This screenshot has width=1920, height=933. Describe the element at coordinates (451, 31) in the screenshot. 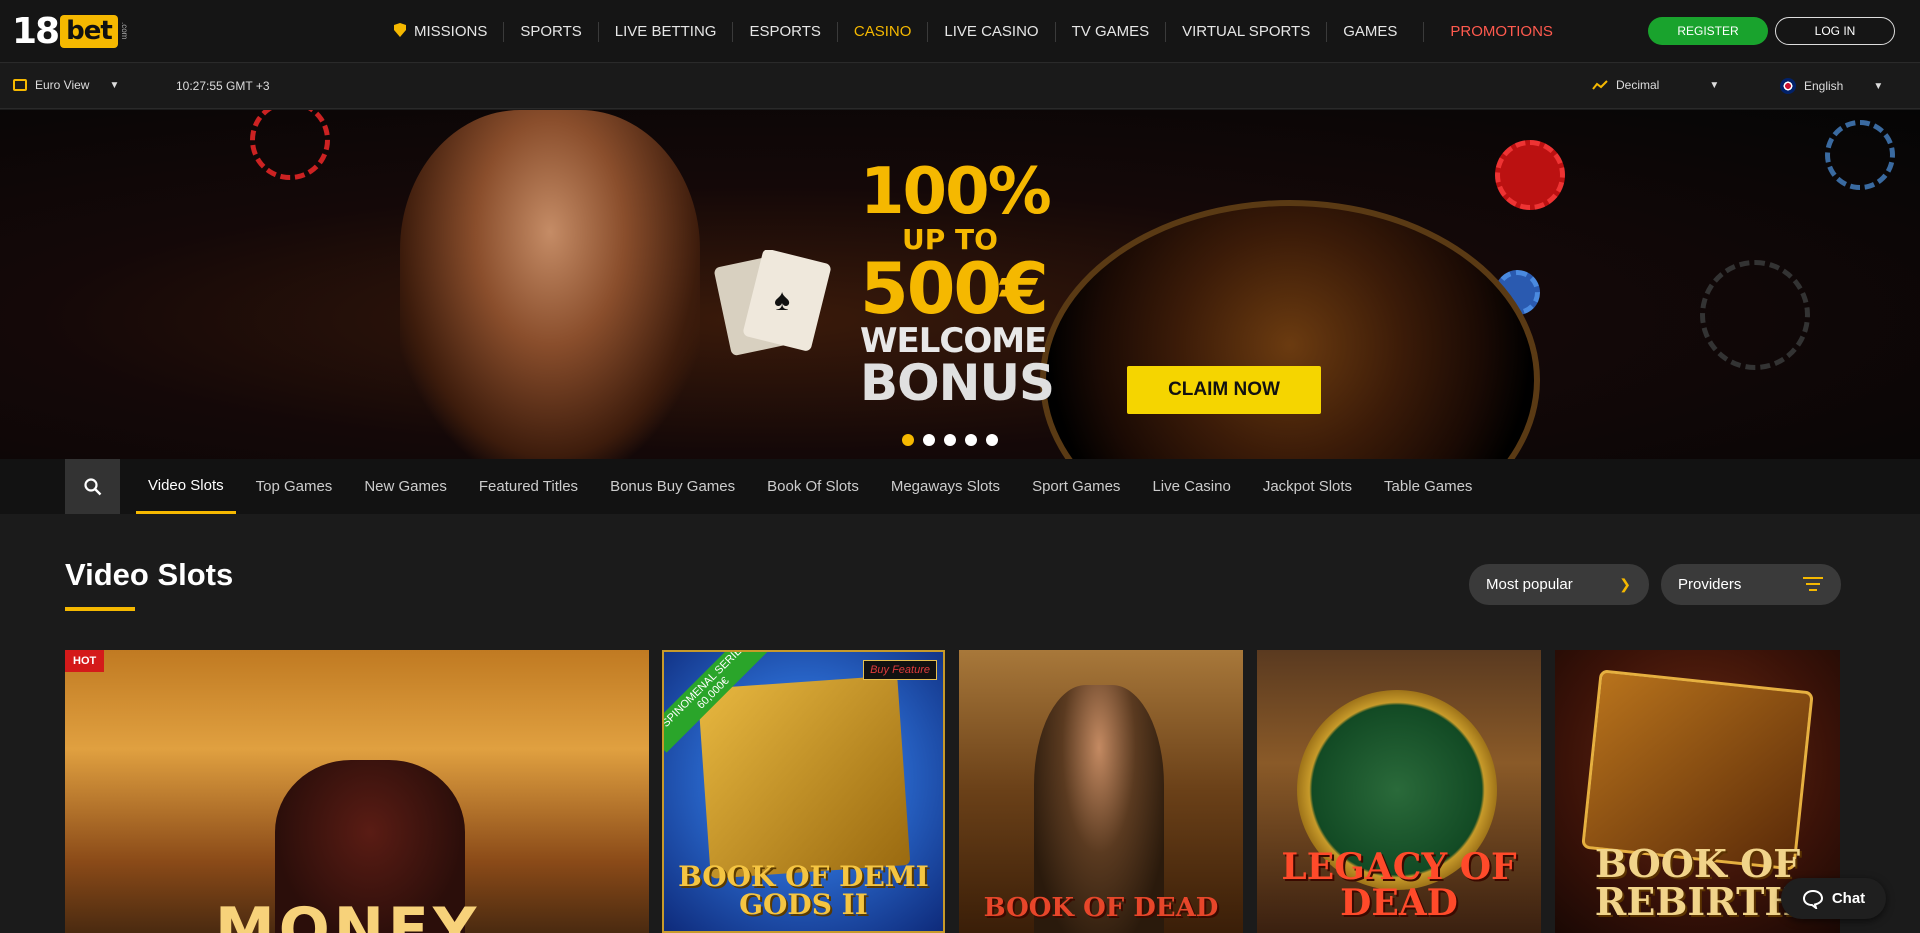

I see `nav-missions-label: MISSIONS` at that location.